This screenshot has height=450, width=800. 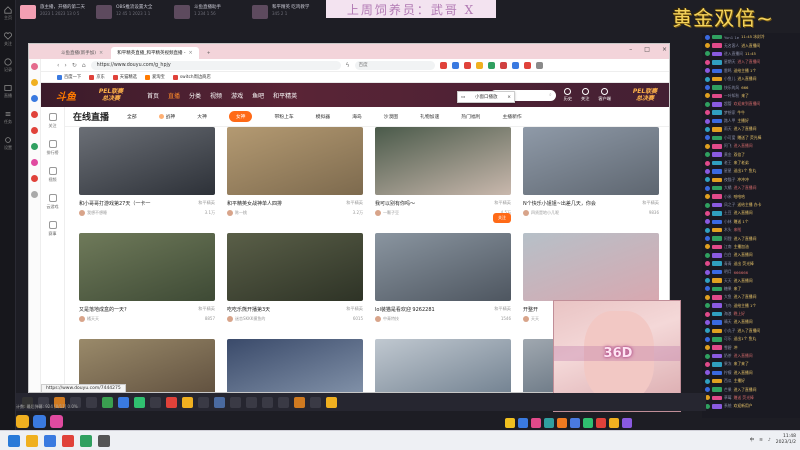 I want to click on stream-title: 和平精英 吃鸡教学, so click(x=290, y=7).